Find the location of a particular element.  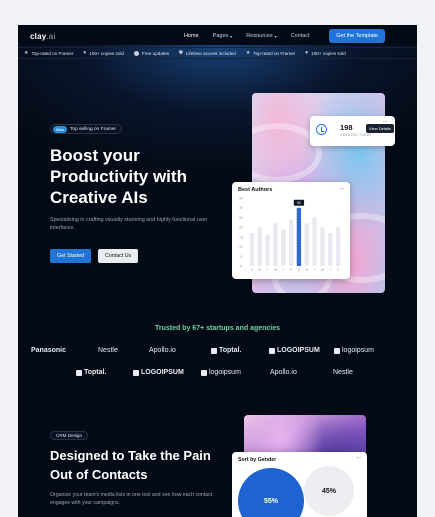

y-tick-label: 10 is located at coordinates (241, 247).